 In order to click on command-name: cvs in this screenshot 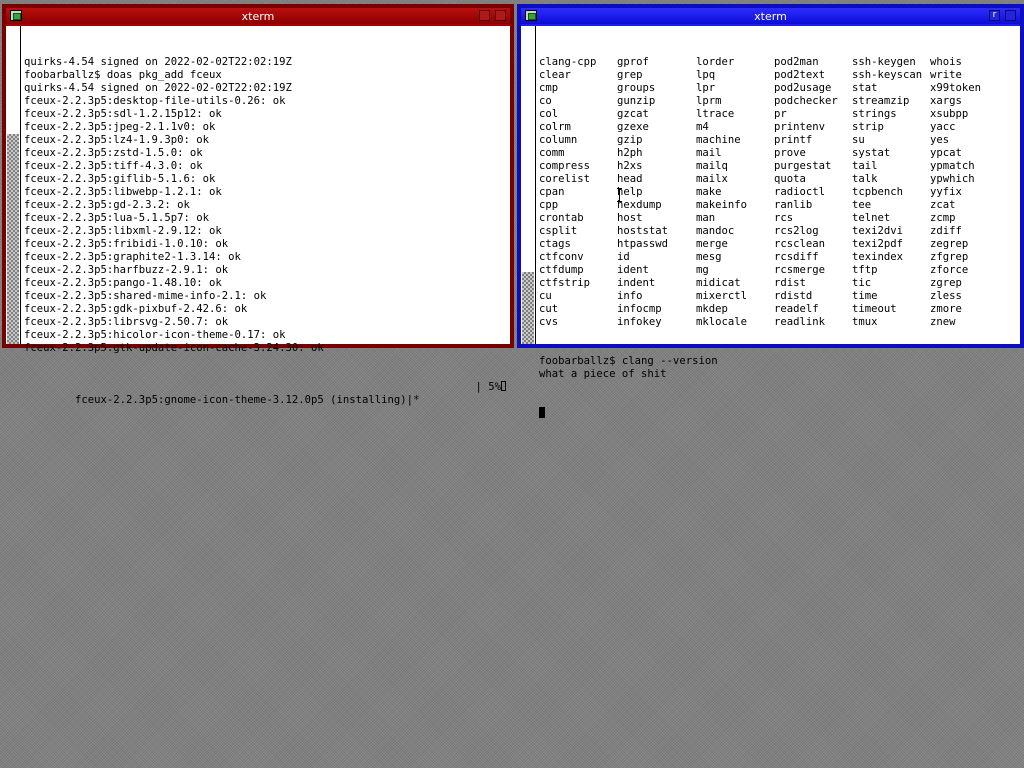, I will do `click(549, 322)`.